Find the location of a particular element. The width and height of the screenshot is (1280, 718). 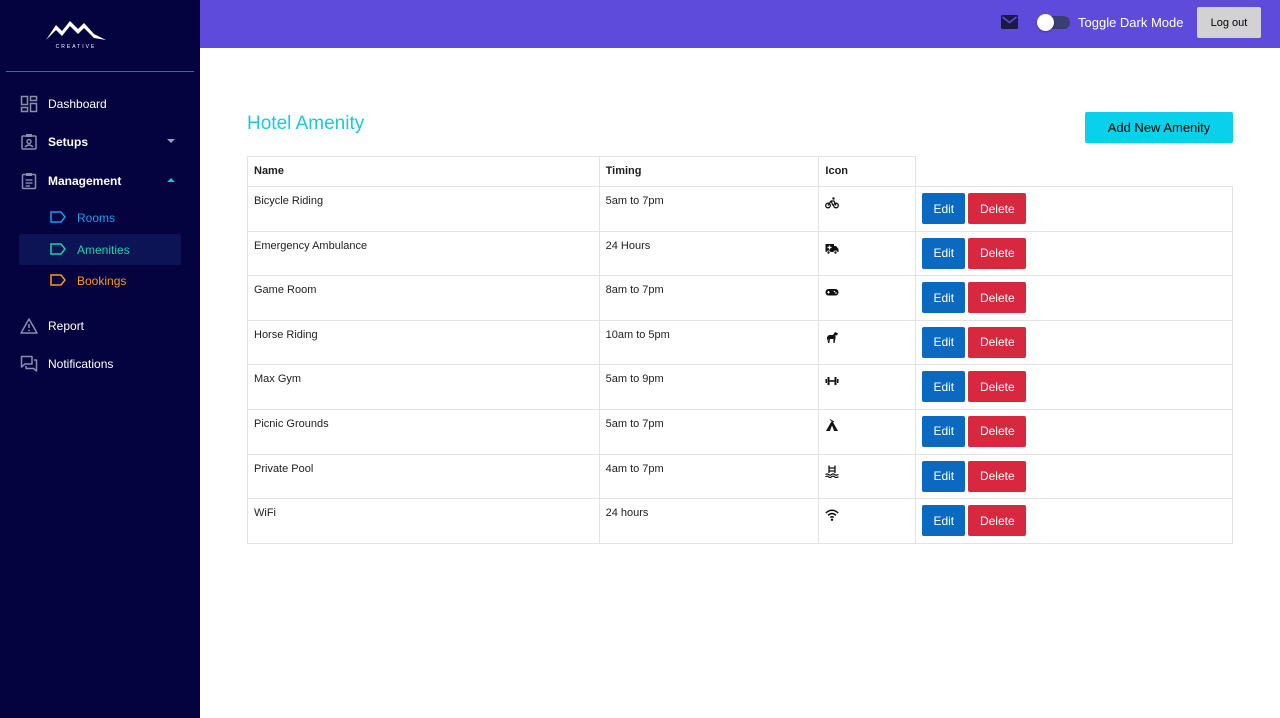

clipboard-icon is located at coordinates (29, 181).